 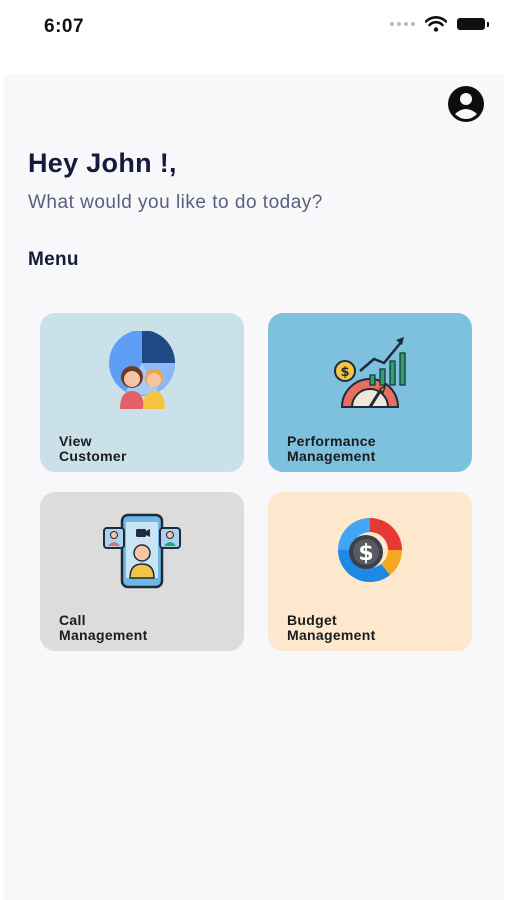 I want to click on greeting-subtitle: What would you like to do today?, so click(x=175, y=202).